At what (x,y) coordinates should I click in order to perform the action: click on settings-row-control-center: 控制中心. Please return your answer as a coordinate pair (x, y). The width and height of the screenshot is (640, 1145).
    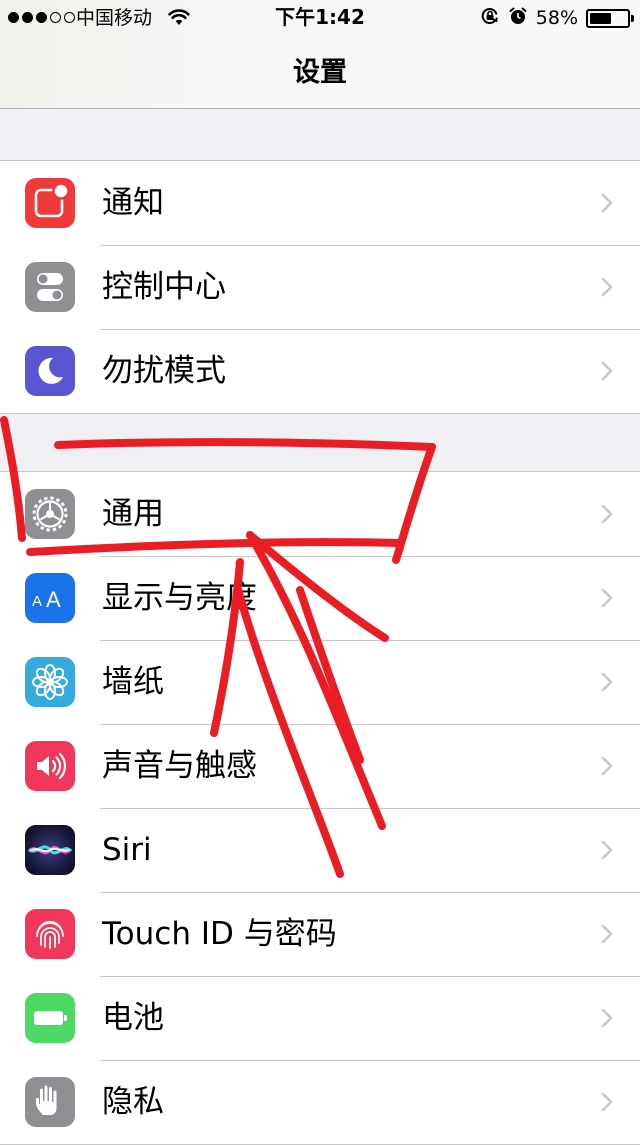
    Looking at the image, I should click on (320, 287).